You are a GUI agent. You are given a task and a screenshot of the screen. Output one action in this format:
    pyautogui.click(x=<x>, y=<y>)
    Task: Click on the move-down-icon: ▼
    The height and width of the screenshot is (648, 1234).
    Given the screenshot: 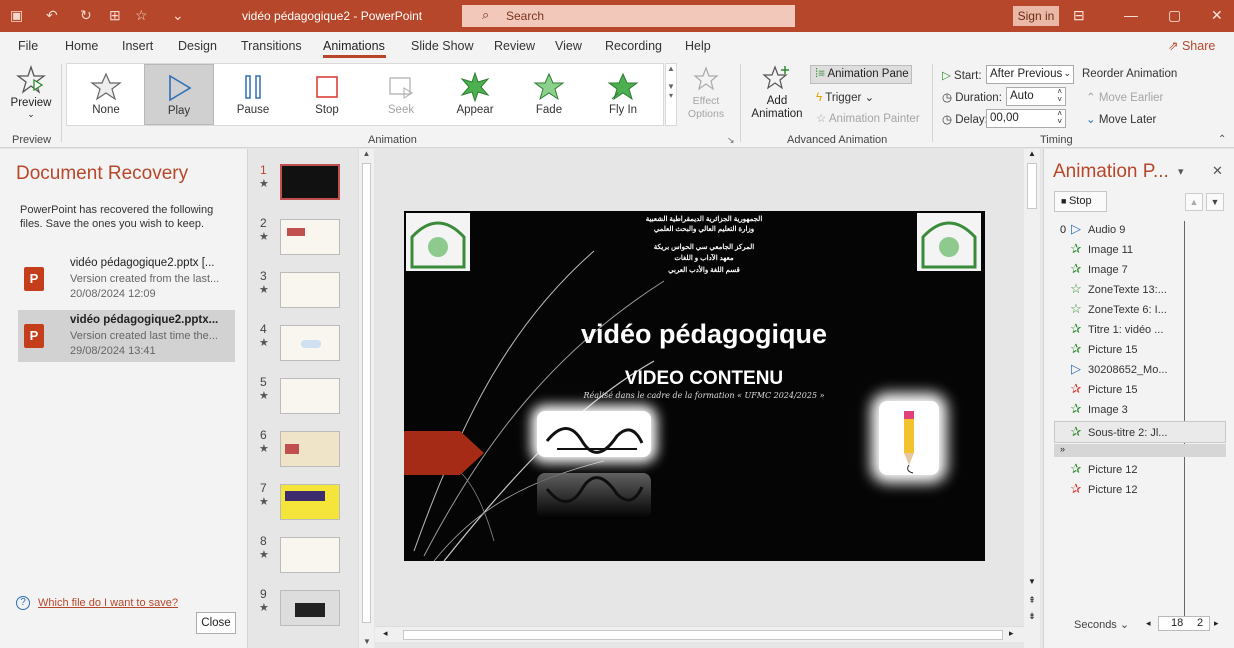 What is the action you would take?
    pyautogui.click(x=1215, y=202)
    